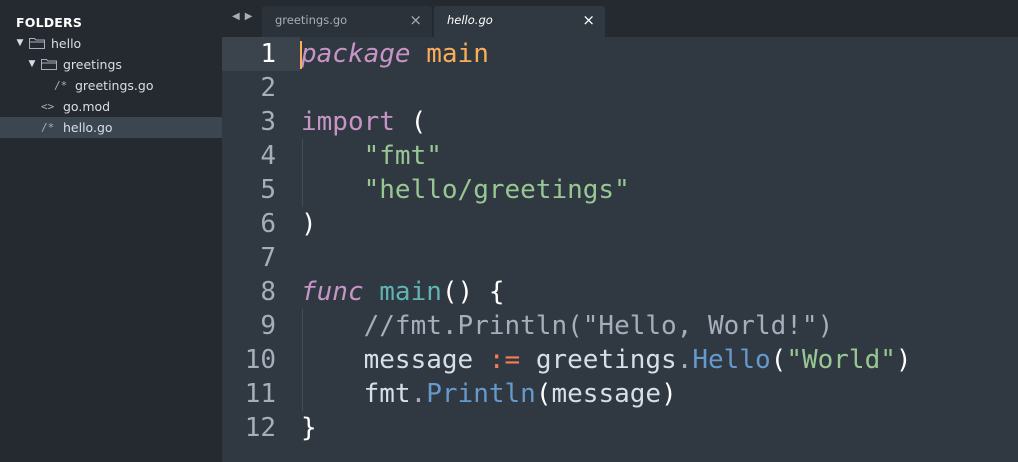 The image size is (1018, 462). Describe the element at coordinates (504, 360) in the screenshot. I see `code-token: :=` at that location.